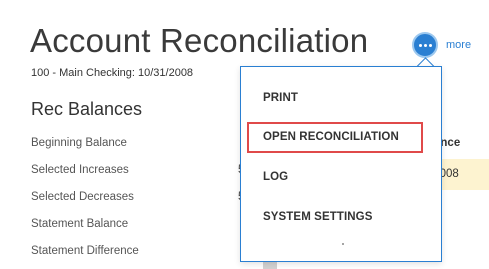 The height and width of the screenshot is (269, 489). Describe the element at coordinates (150, 199) in the screenshot. I see `balance-row-selected-decreases: Selected Decreases 5,000.` at that location.